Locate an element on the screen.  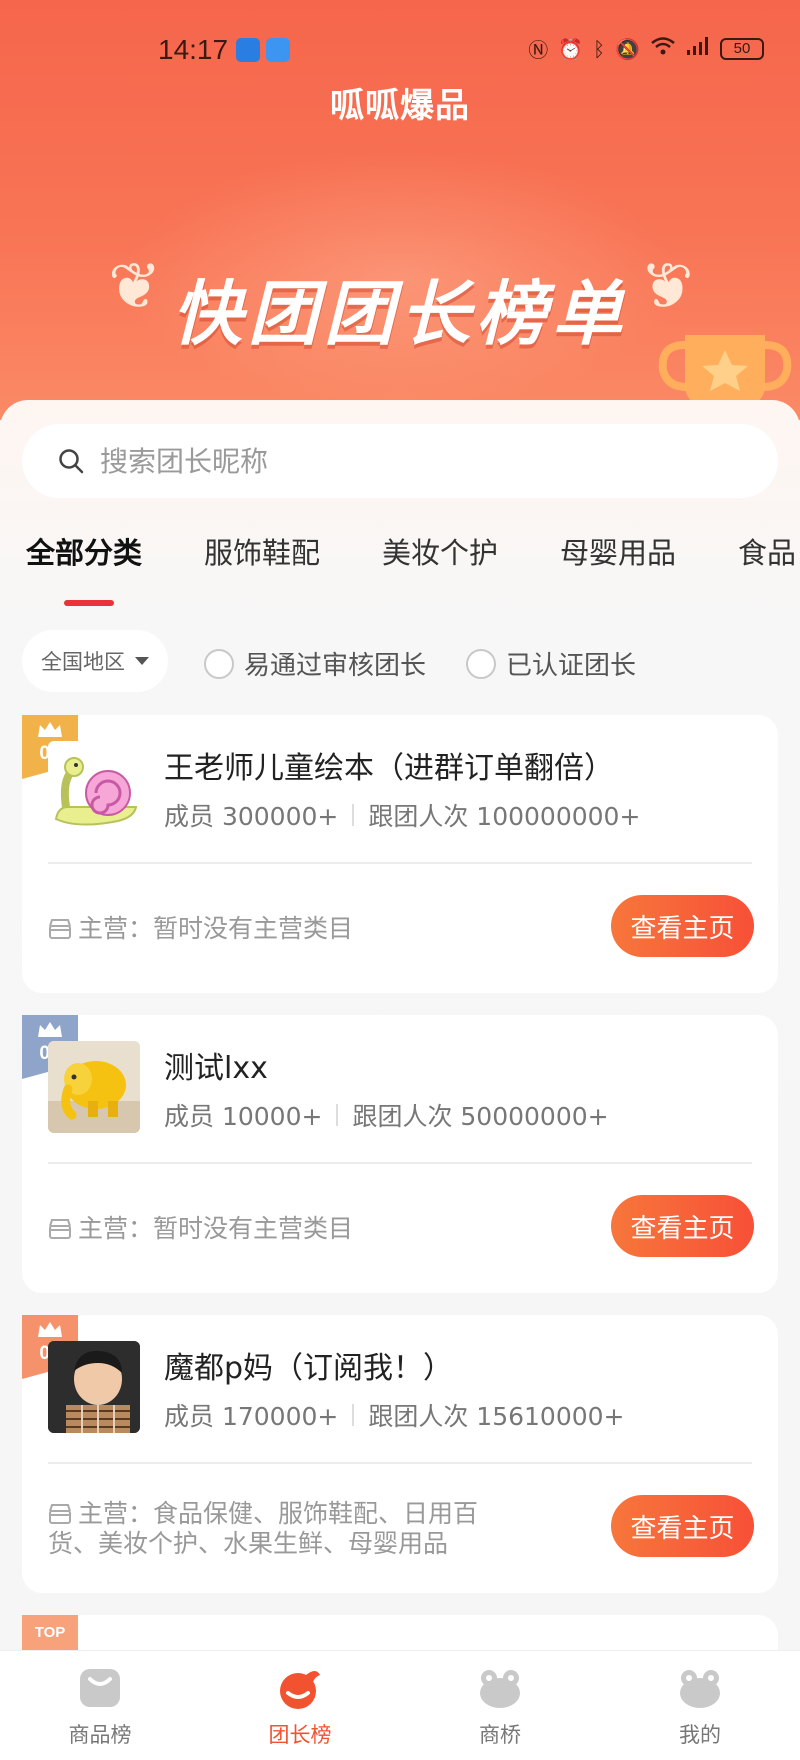
nav-product-rank: 商品榜 is located at coordinates (100, 1705).